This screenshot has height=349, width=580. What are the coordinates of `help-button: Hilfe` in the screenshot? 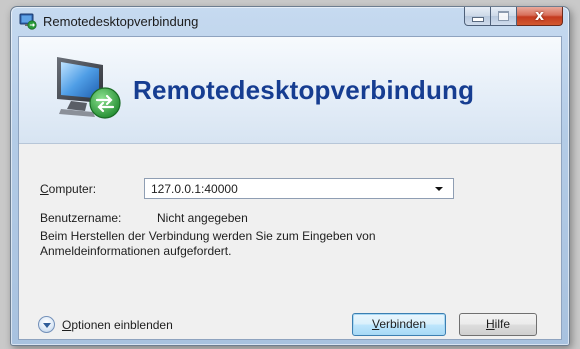 It's located at (498, 324).